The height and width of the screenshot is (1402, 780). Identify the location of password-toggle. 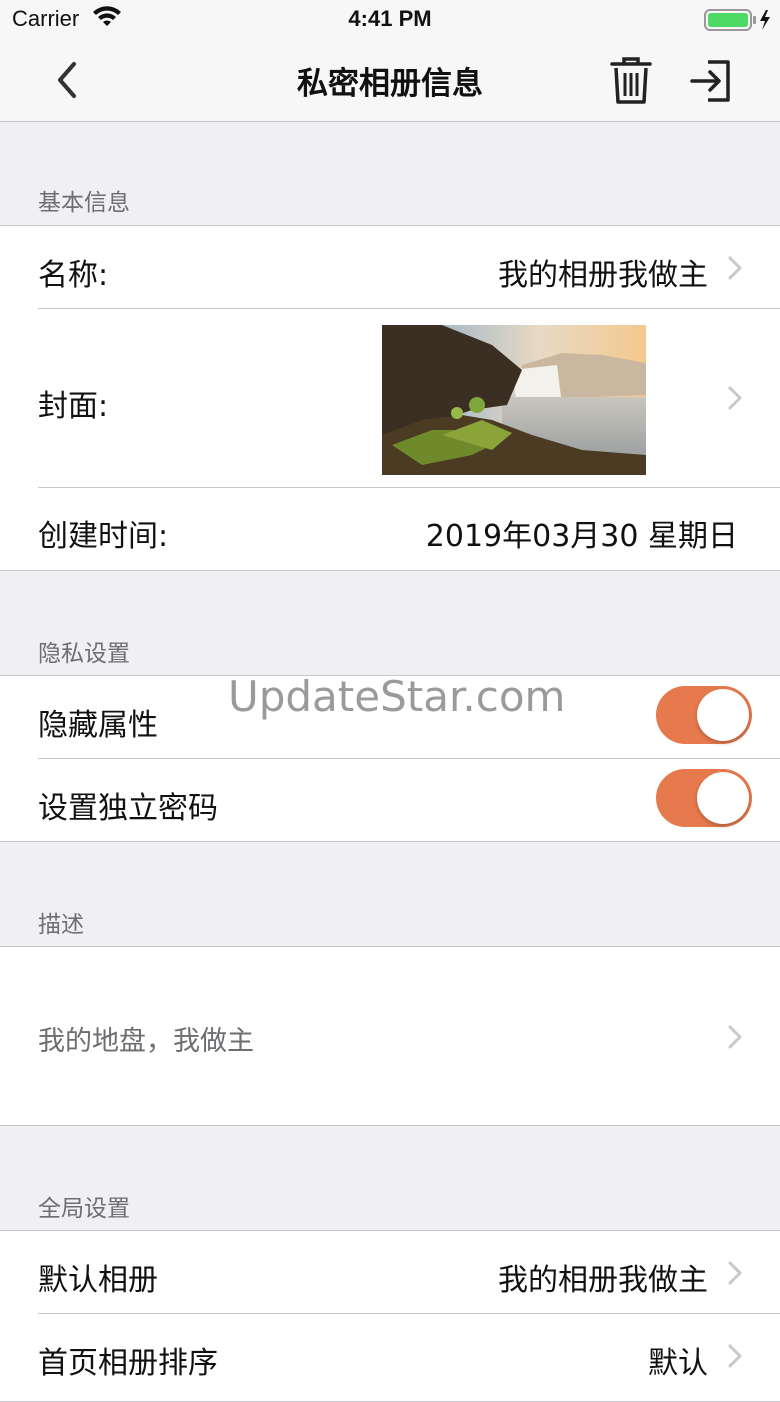
(704, 798).